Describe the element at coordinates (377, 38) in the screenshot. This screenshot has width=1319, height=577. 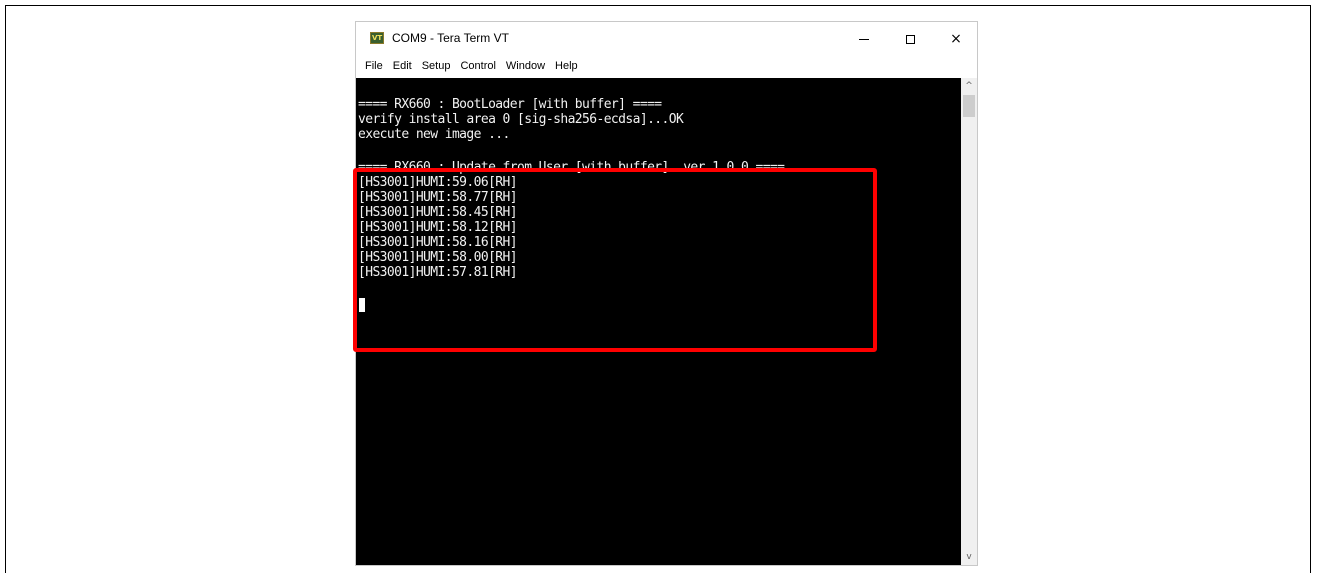
I see `tera-term-icon: VT` at that location.